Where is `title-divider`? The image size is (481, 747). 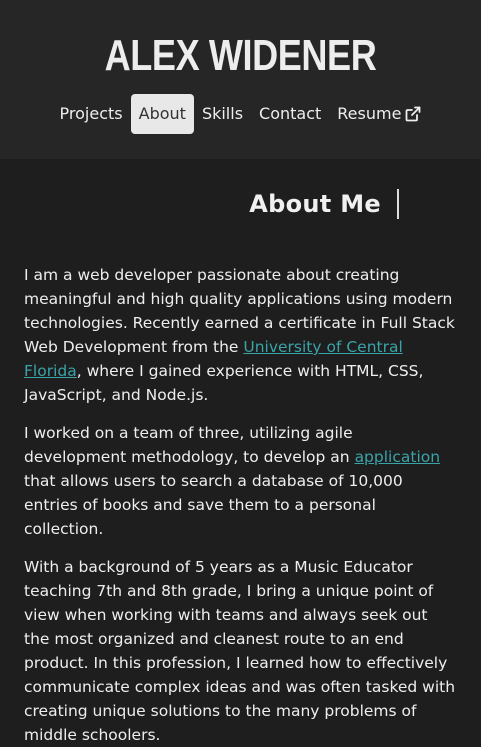 title-divider is located at coordinates (398, 204).